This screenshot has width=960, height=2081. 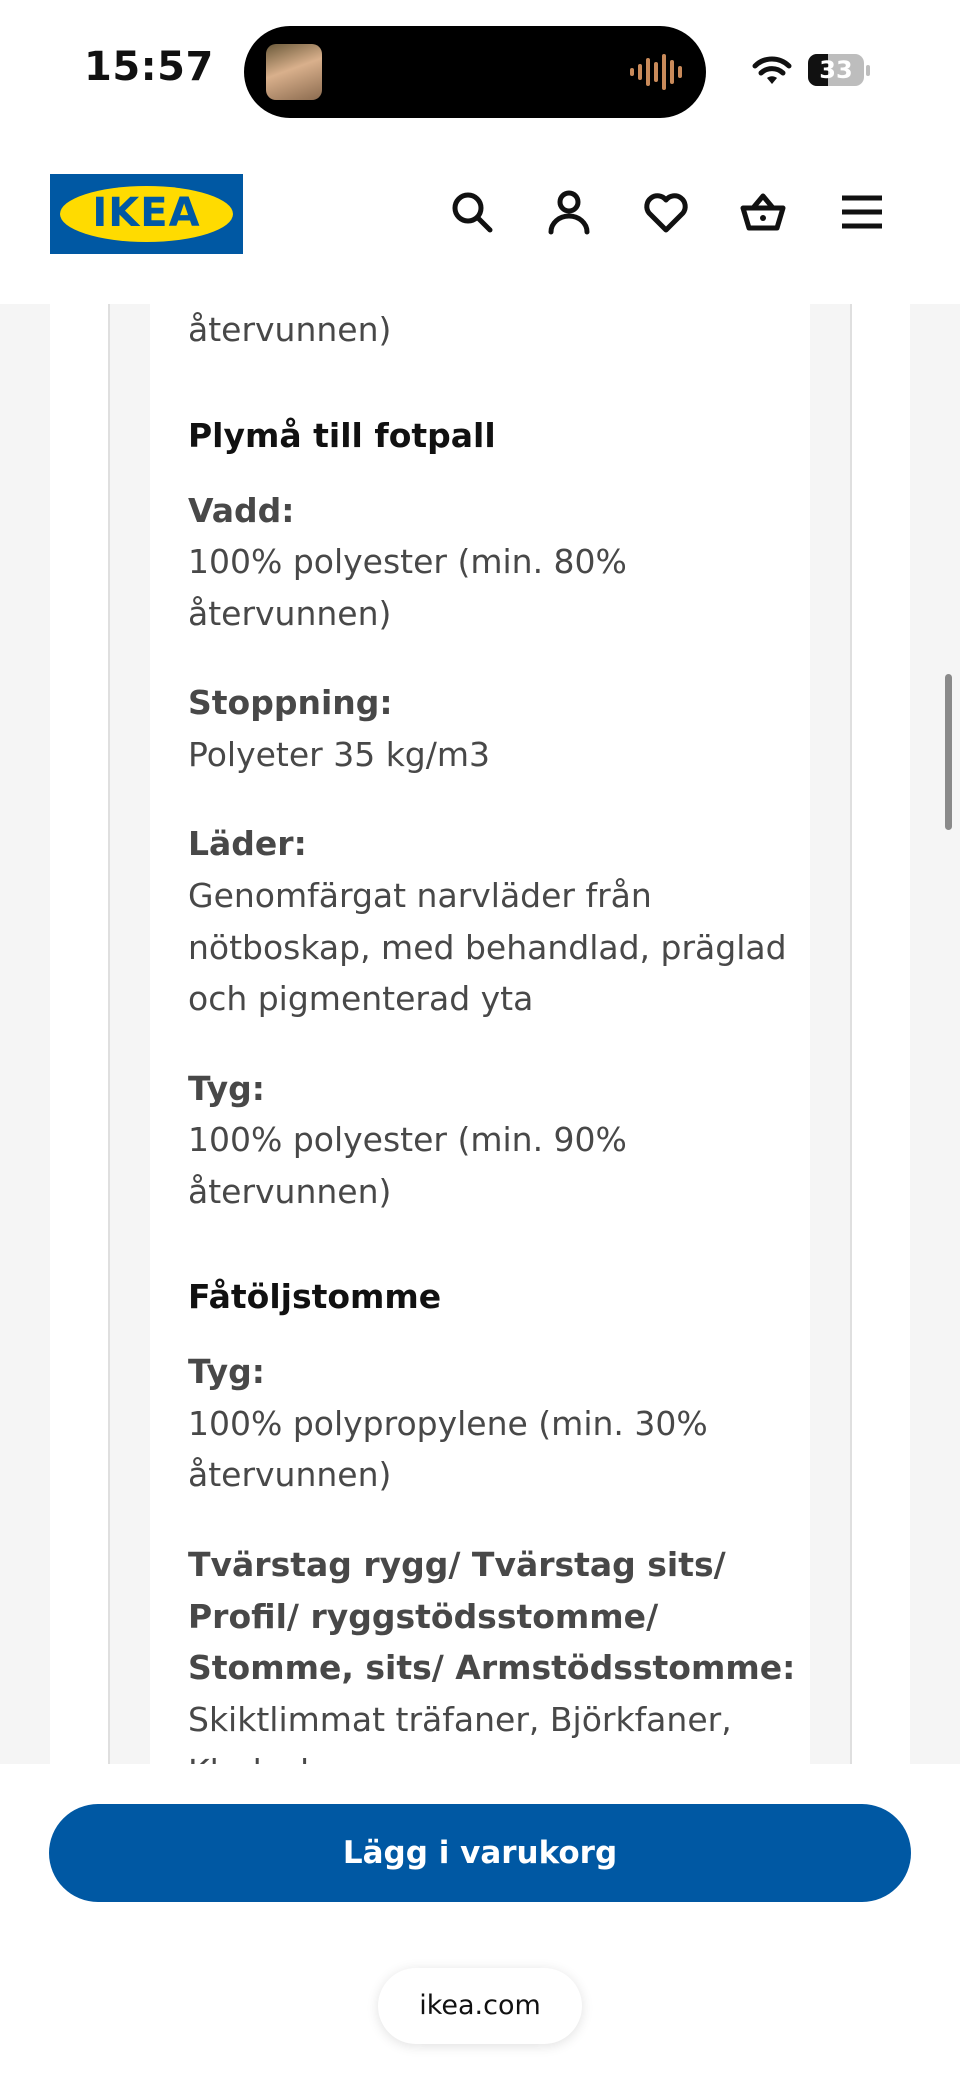 What do you see at coordinates (339, 754) in the screenshot?
I see `material-value-line: Polyeter 35 kg/m3` at bounding box center [339, 754].